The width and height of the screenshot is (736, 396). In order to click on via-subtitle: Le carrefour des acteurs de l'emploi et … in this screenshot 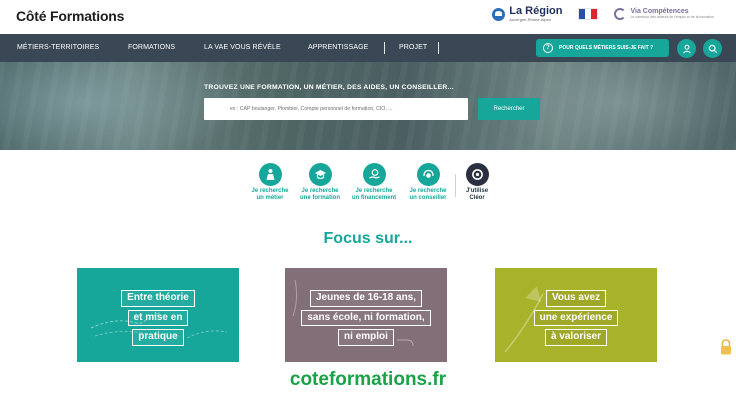, I will do `click(672, 17)`.